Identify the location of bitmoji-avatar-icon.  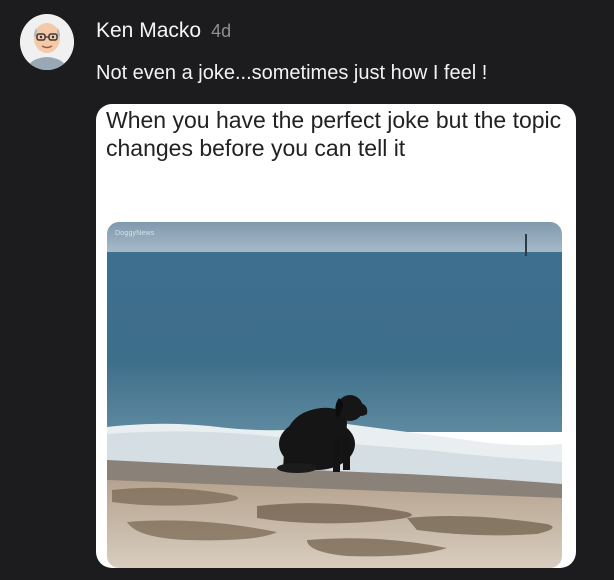
(47, 42).